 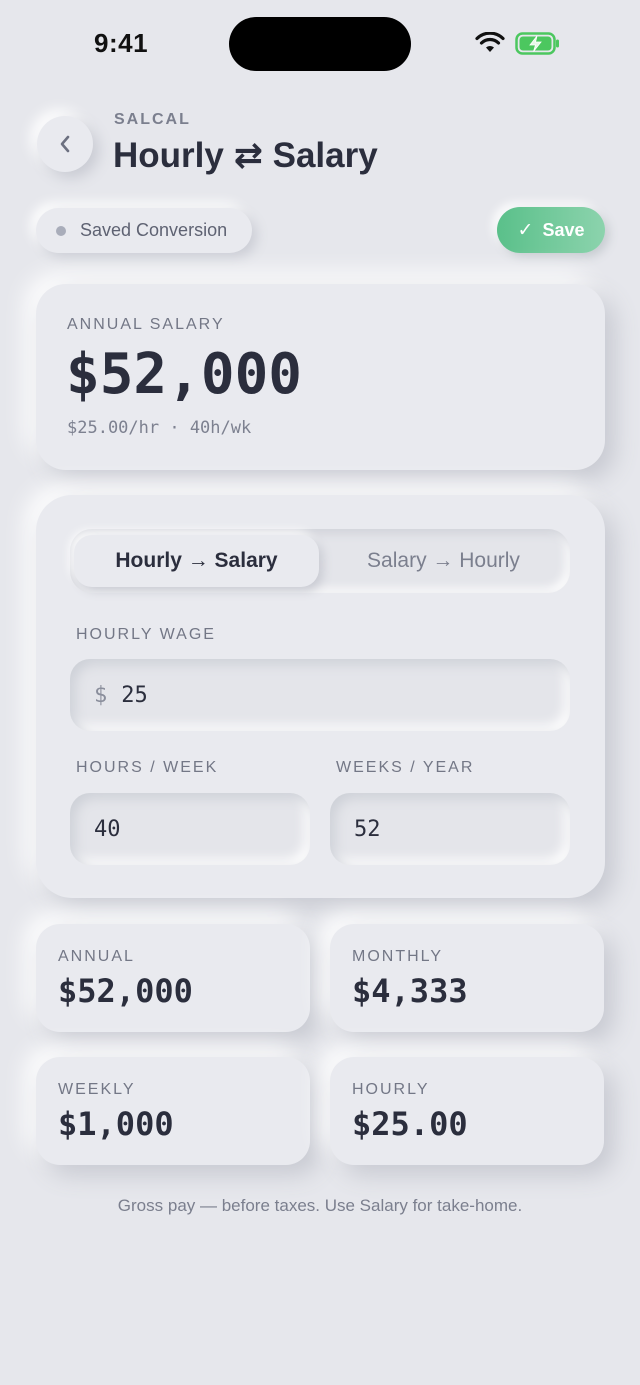 I want to click on weeks-per-year-value: 52, so click(x=367, y=829).